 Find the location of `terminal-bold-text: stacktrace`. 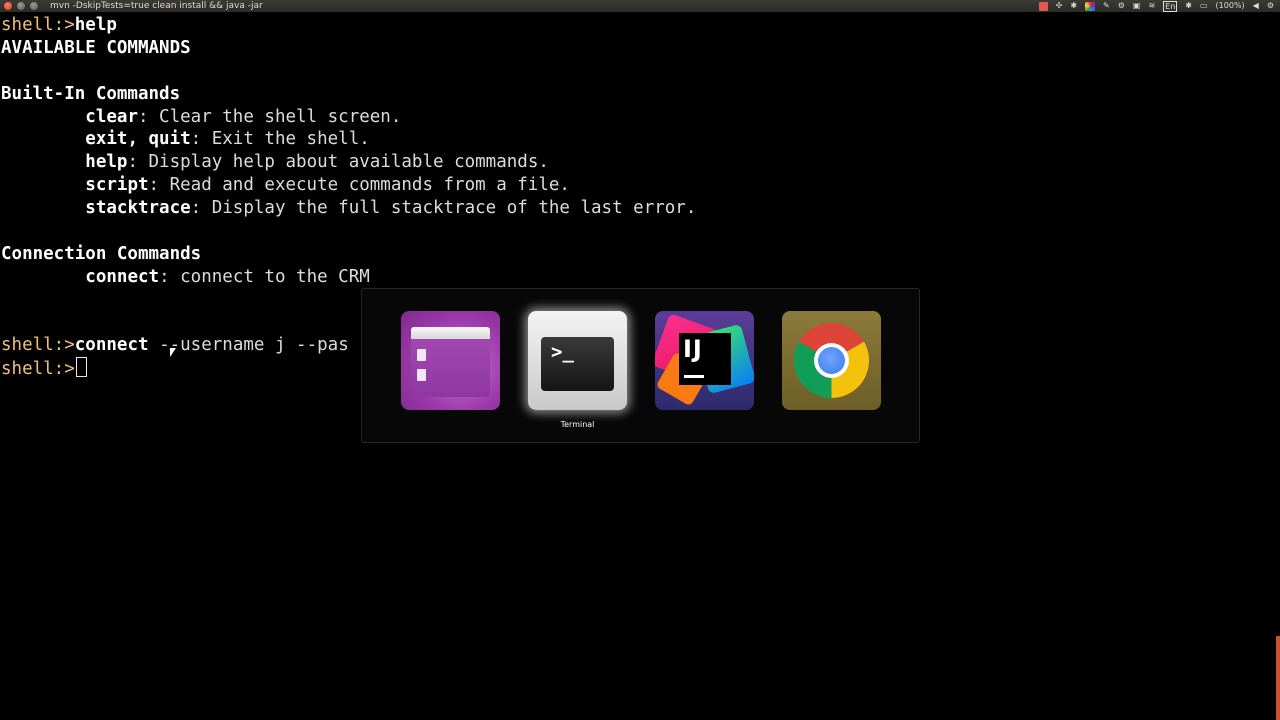

terminal-bold-text: stacktrace is located at coordinates (138, 208).